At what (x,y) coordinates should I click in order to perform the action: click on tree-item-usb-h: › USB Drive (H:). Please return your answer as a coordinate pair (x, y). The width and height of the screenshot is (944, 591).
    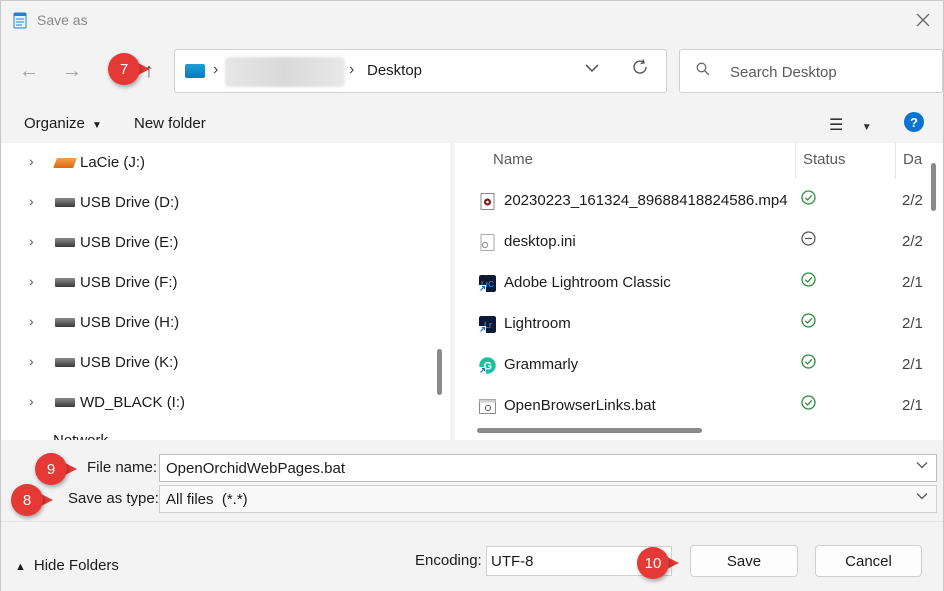
    Looking at the image, I should click on (211, 323).